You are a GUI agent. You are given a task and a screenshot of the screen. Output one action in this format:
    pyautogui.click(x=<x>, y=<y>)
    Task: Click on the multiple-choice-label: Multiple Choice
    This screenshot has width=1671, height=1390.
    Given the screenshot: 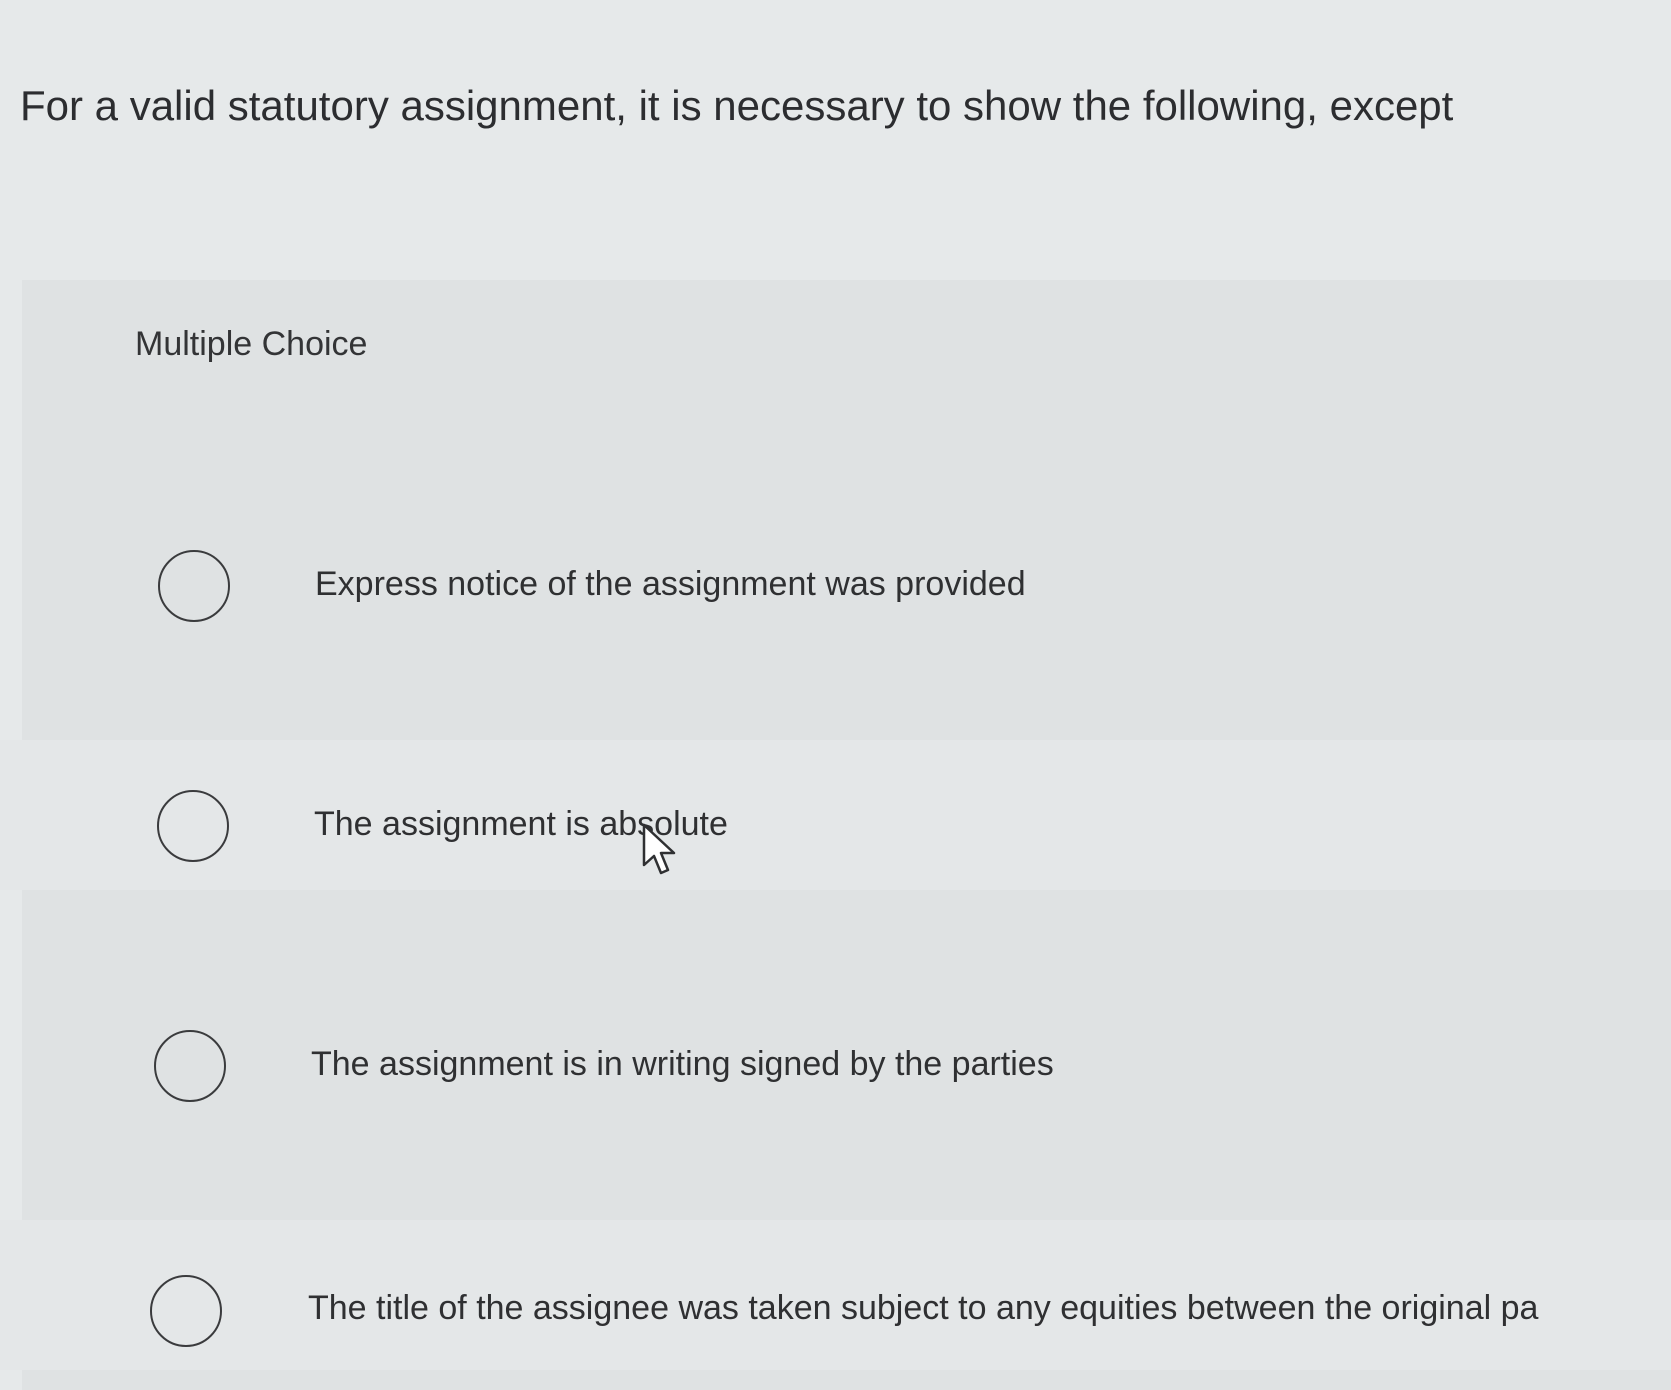 What is the action you would take?
    pyautogui.click(x=251, y=344)
    